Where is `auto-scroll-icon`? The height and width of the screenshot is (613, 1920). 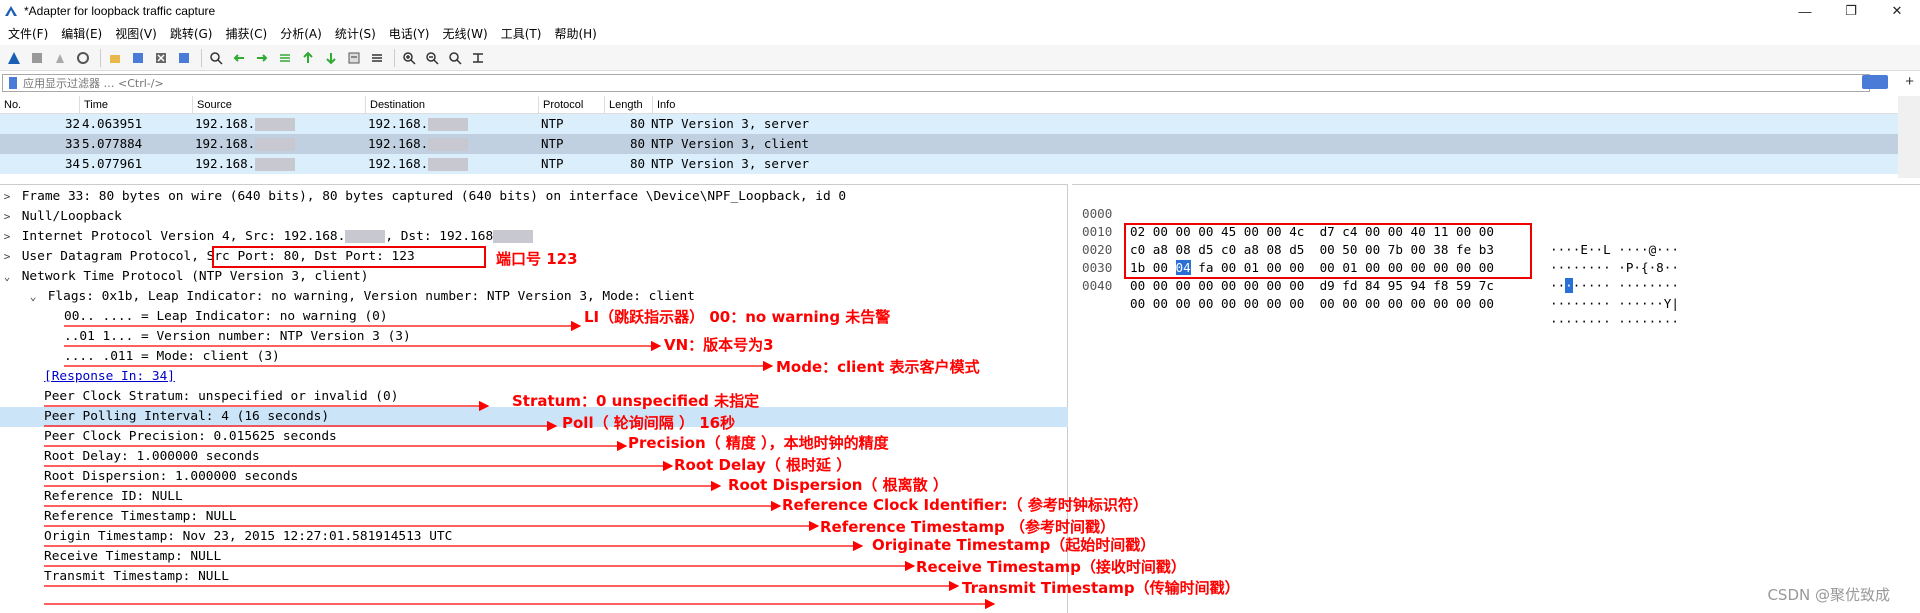 auto-scroll-icon is located at coordinates (353, 57).